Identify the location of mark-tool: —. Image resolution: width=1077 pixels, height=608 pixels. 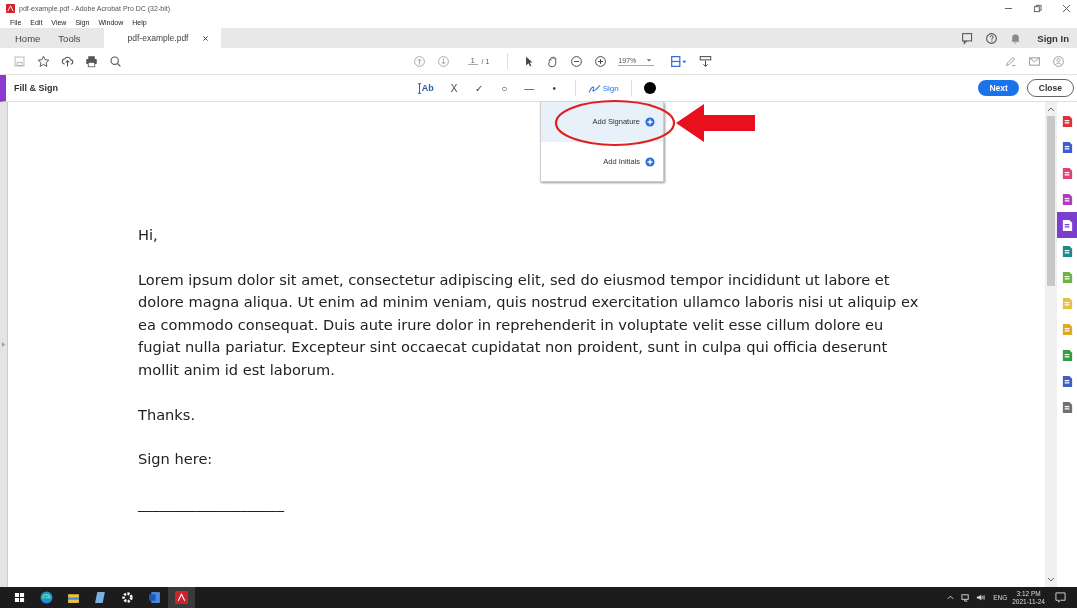
(529, 88).